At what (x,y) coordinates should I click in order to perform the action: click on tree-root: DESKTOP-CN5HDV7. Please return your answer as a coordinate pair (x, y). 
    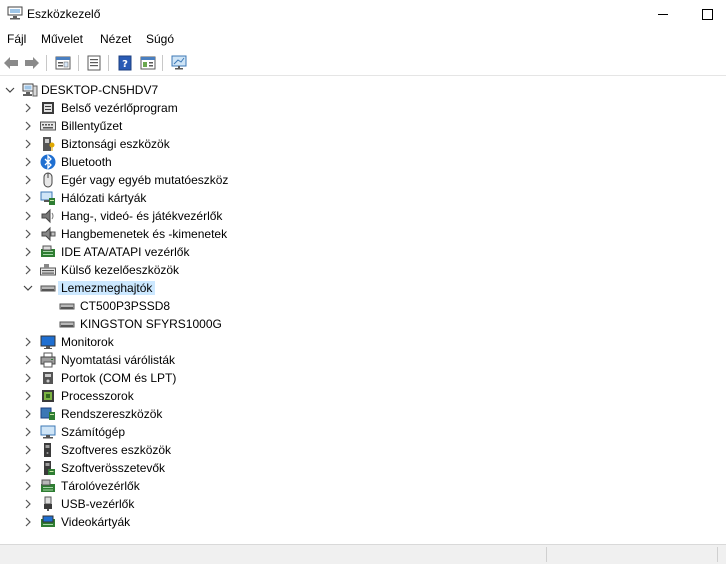
    Looking at the image, I should click on (363, 90).